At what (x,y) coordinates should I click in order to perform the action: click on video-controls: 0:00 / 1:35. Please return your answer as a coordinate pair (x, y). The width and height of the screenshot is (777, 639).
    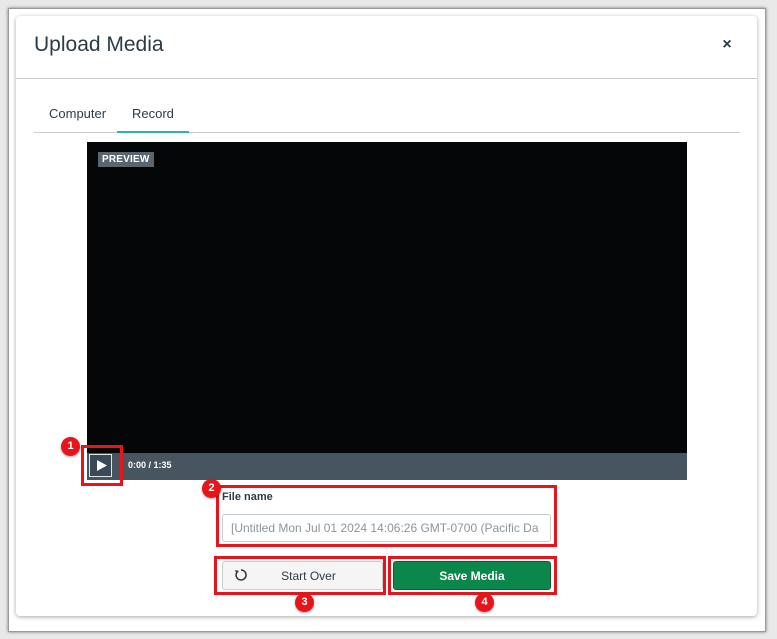
    Looking at the image, I should click on (387, 466).